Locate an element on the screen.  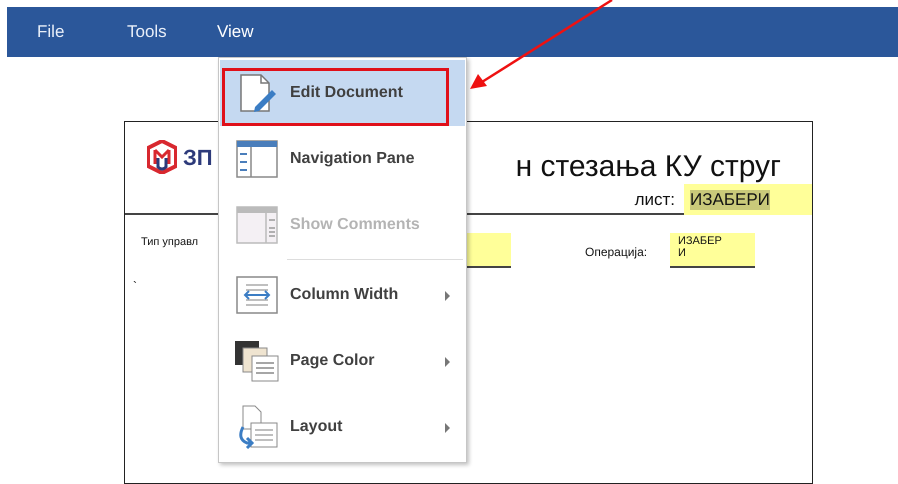
sheet-field: ИЗАБЕРИ is located at coordinates (748, 199).